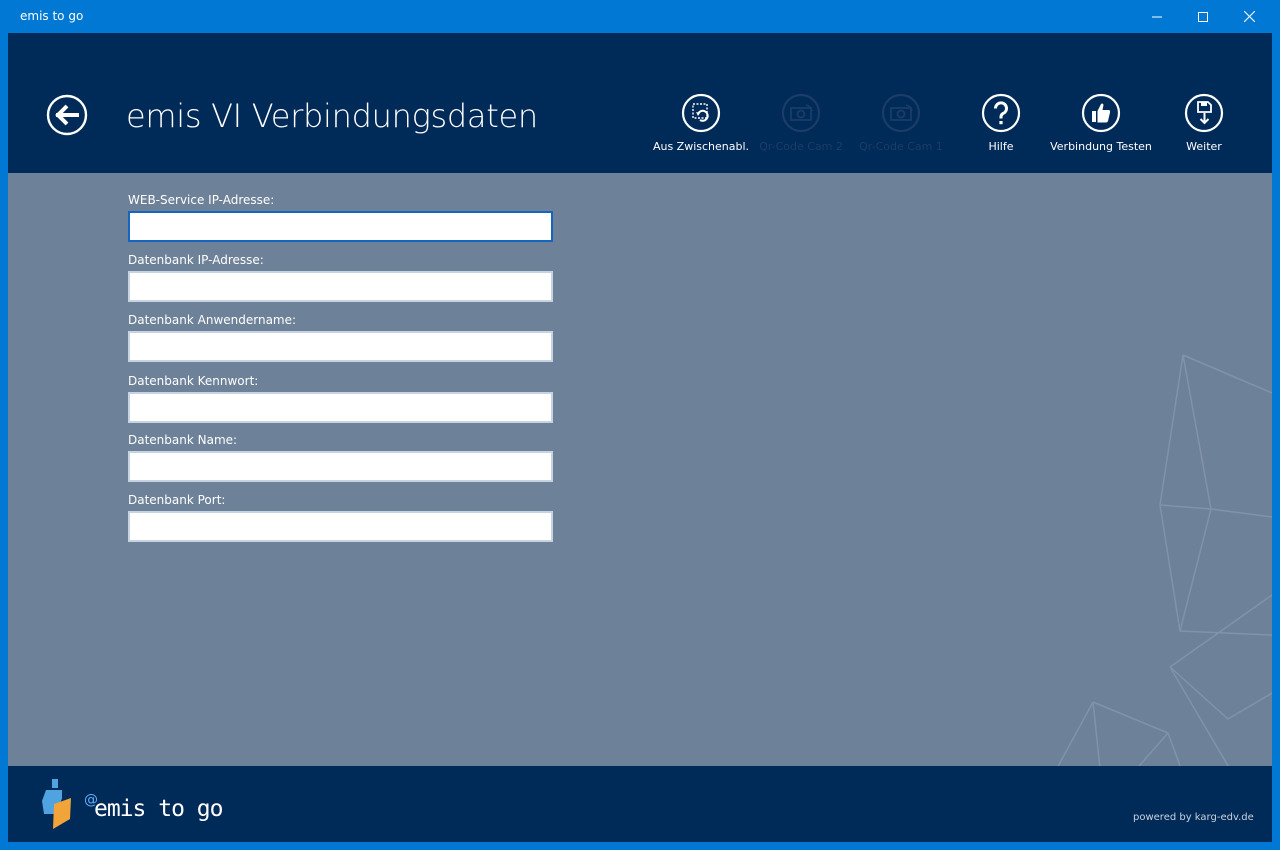 Image resolution: width=1280 pixels, height=850 pixels. What do you see at coordinates (340, 286) in the screenshot?
I see `database-ip-input` at bounding box center [340, 286].